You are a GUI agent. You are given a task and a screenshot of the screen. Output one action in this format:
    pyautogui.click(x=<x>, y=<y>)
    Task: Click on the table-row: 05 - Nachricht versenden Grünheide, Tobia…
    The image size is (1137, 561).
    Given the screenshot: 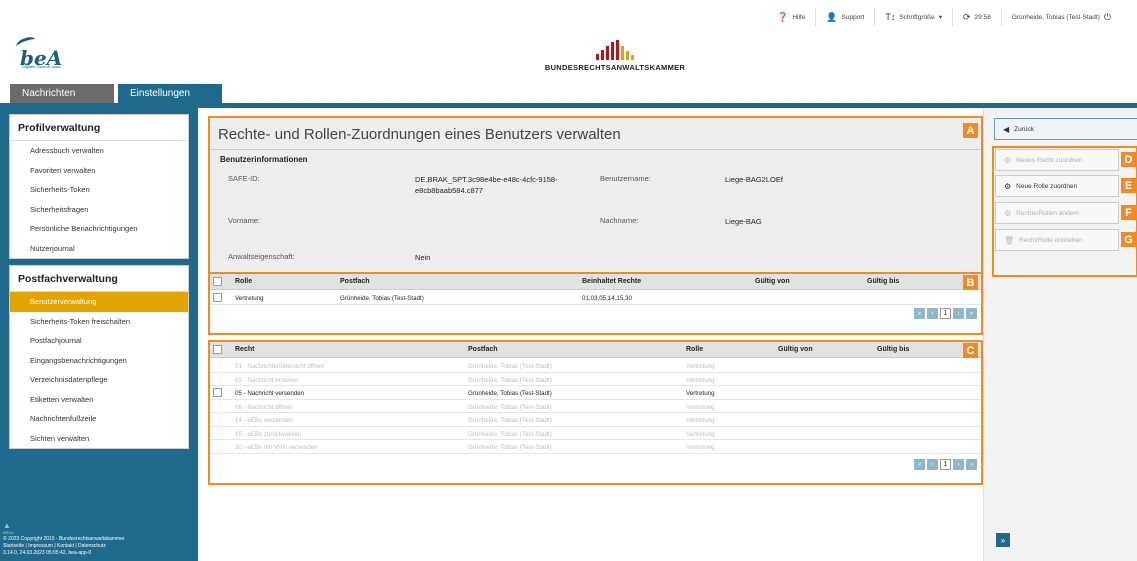 What is the action you would take?
    pyautogui.click(x=595, y=393)
    